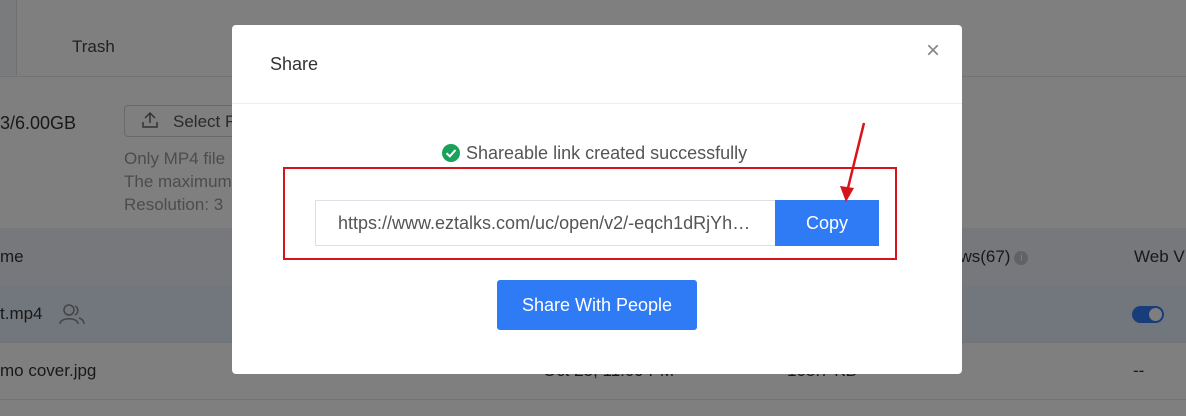  Describe the element at coordinates (294, 64) in the screenshot. I see `dialog-title: Share` at that location.